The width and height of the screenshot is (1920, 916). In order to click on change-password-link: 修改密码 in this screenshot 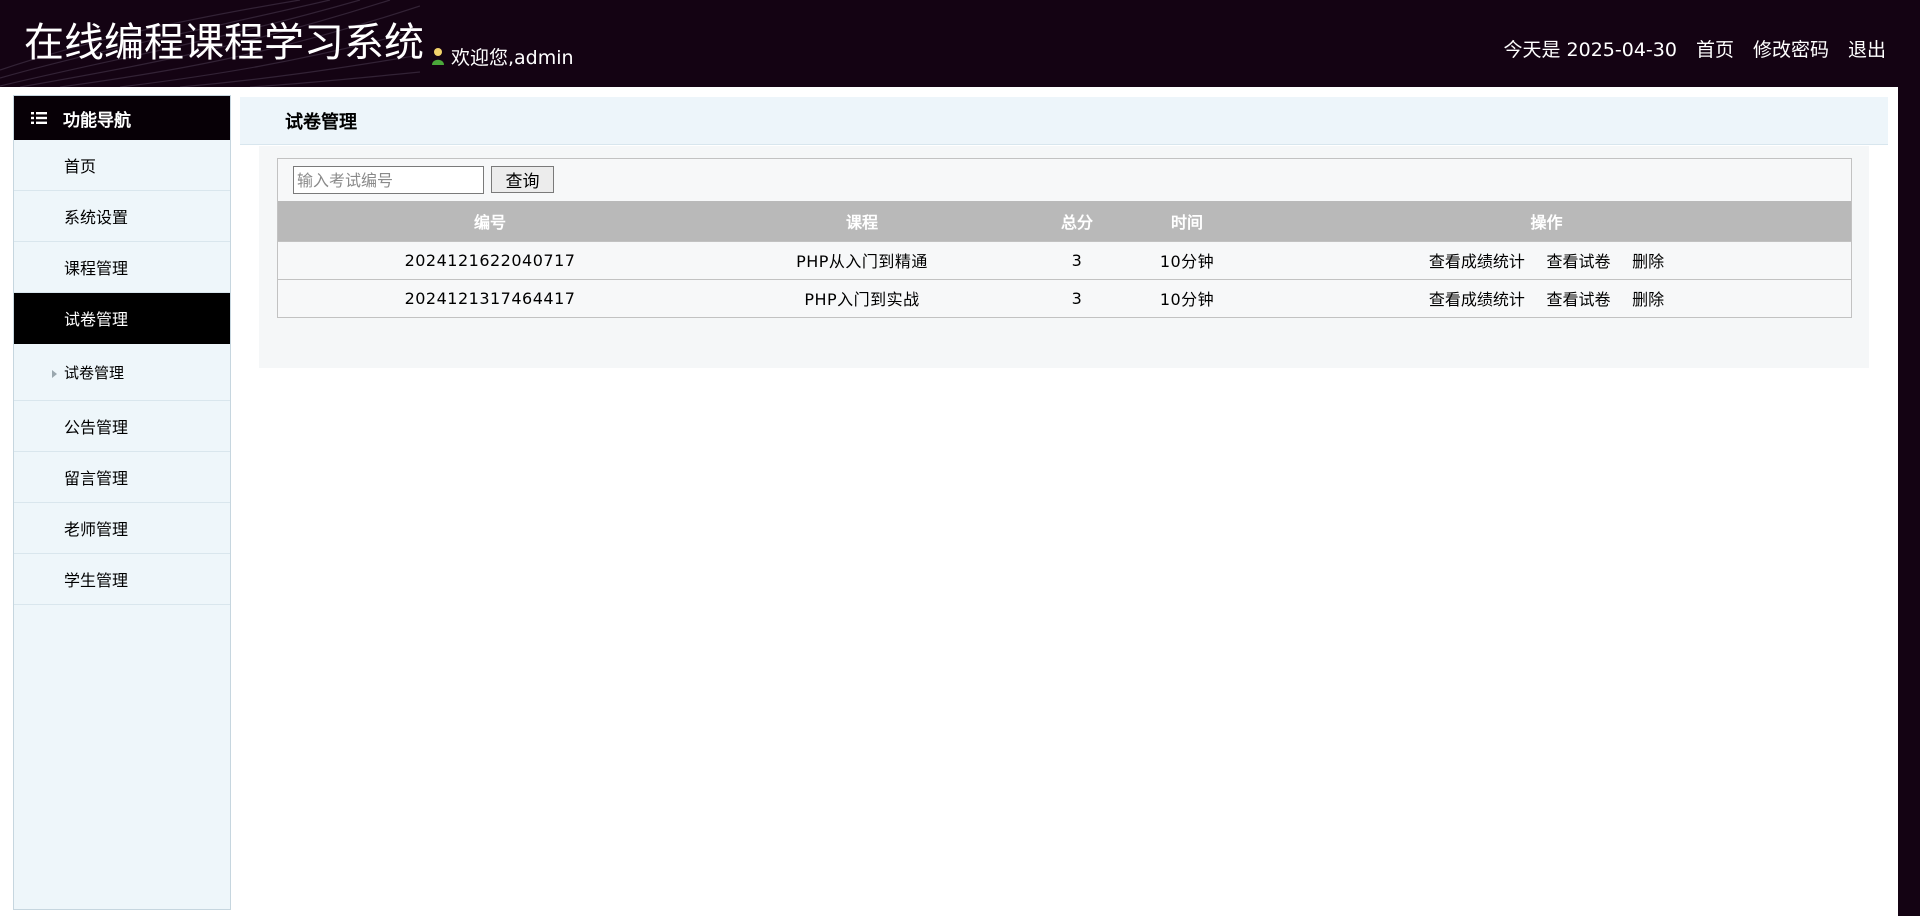, I will do `click(1791, 48)`.